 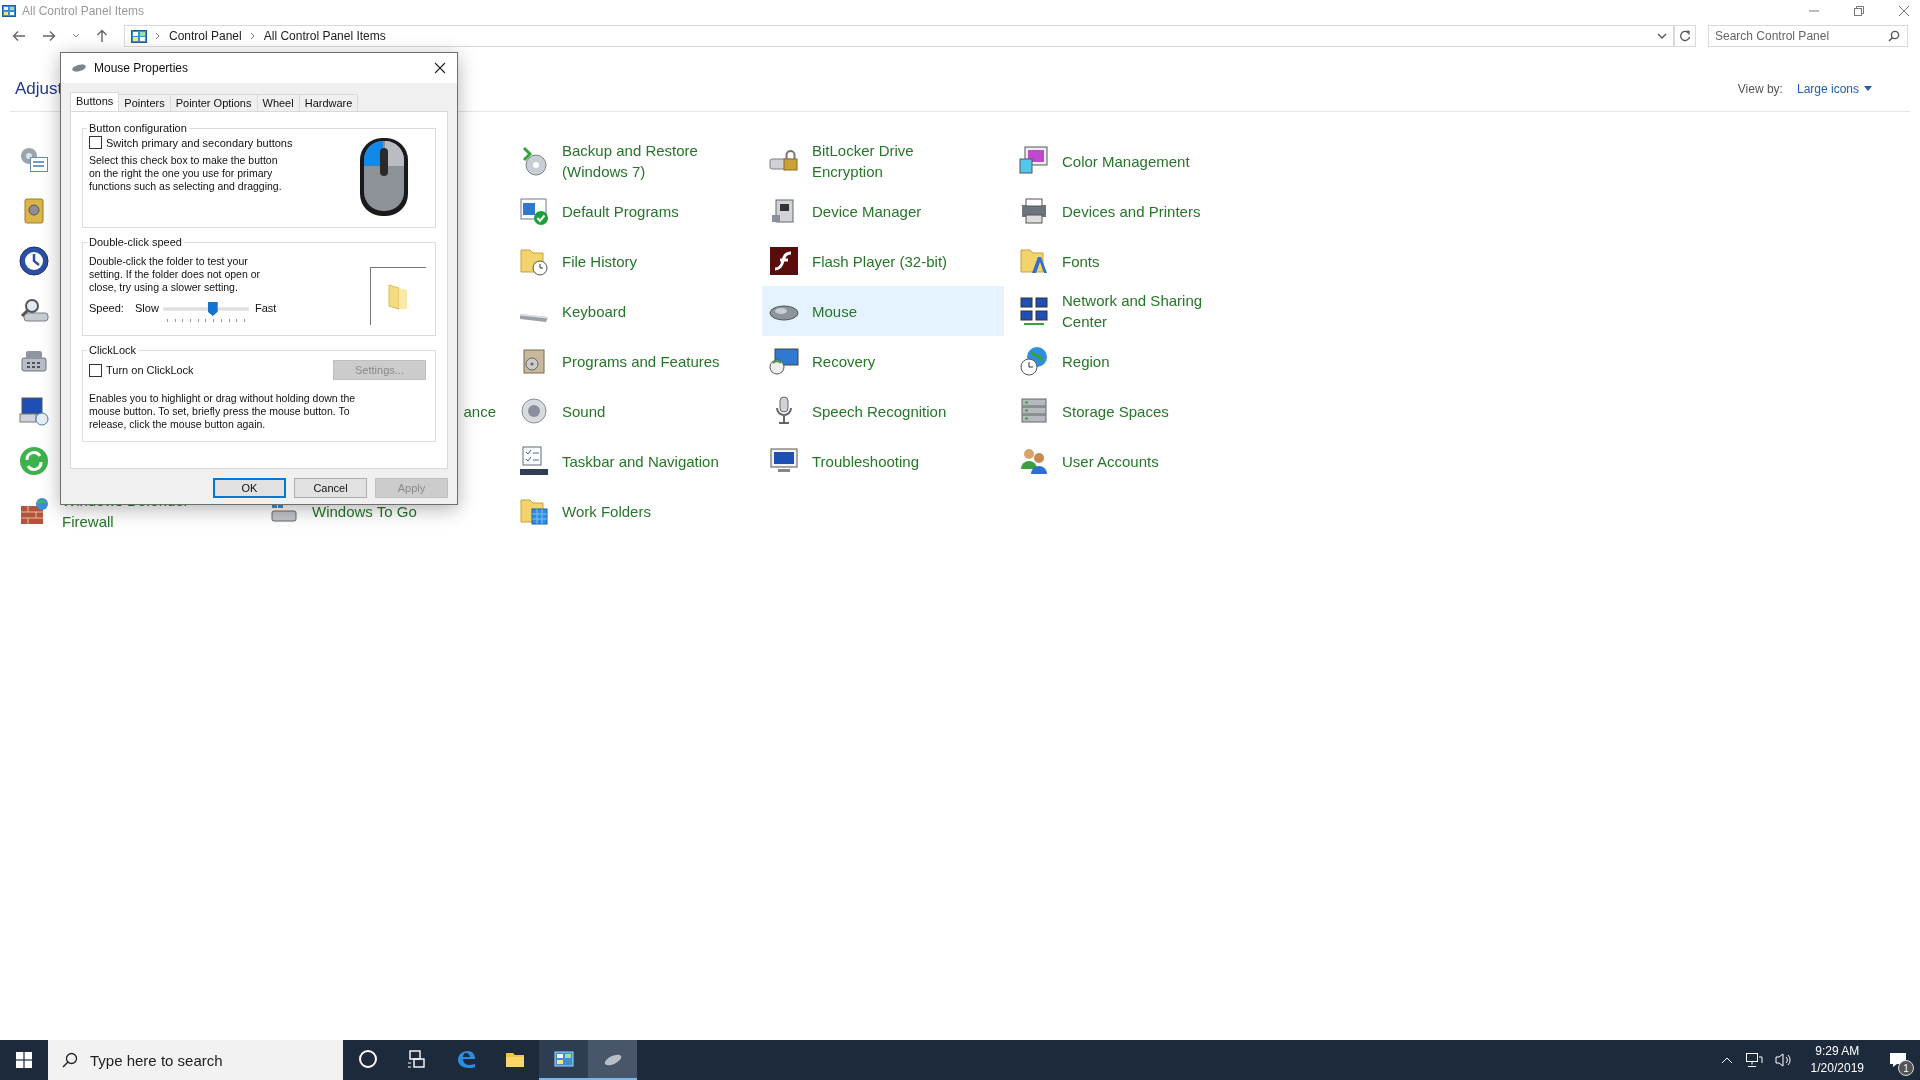 I want to click on control-panel-link: Windows To Go, so click(x=364, y=511).